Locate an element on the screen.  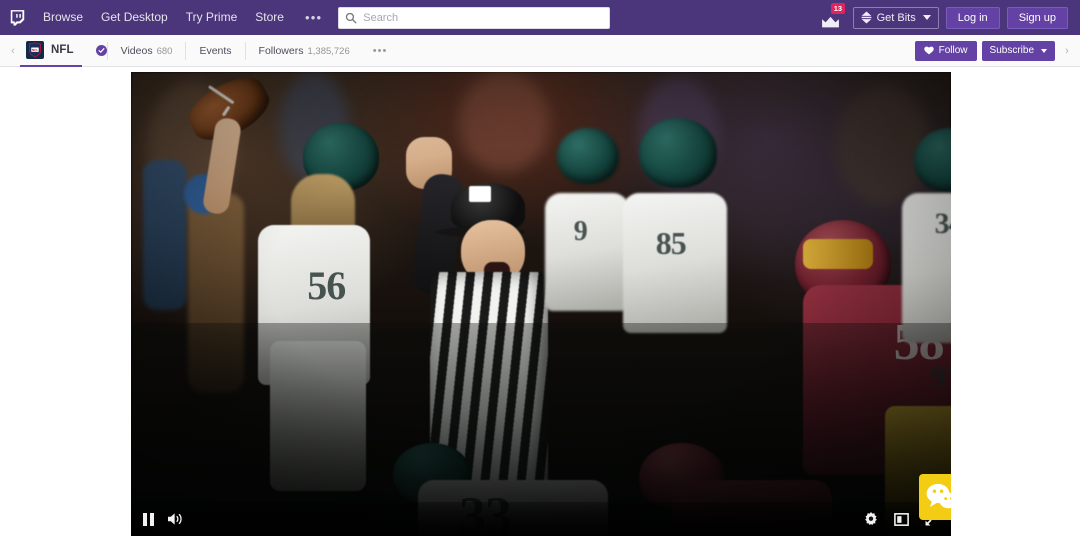
subscribe-button: Subscribe is located at coordinates (1018, 50).